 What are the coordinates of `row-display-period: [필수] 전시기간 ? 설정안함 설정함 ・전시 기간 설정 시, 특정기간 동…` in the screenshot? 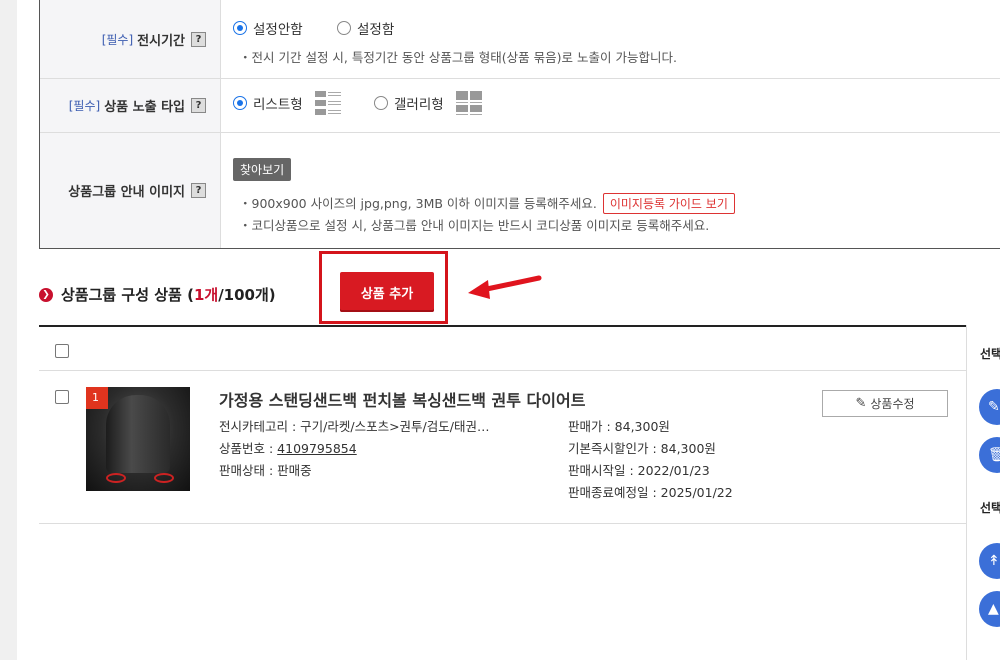 It's located at (520, 39).